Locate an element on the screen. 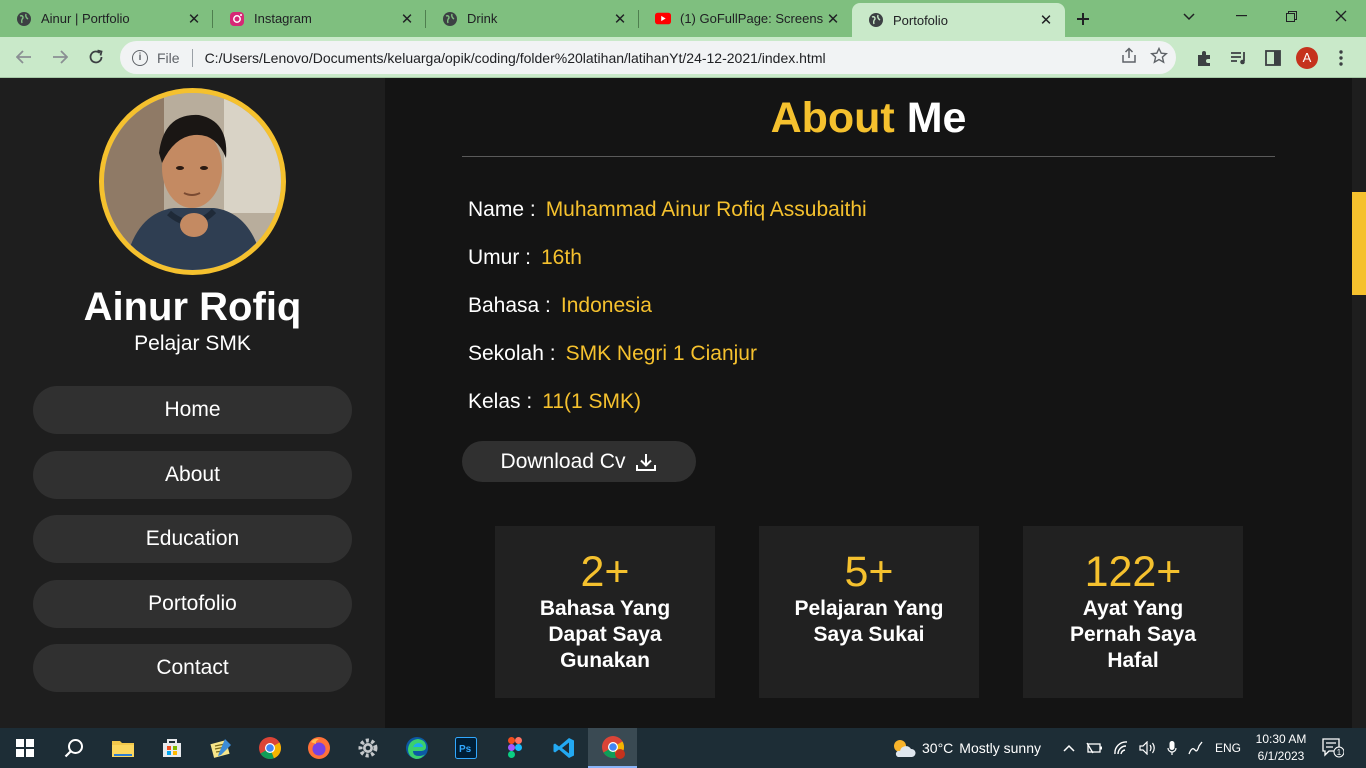  close-window-button is located at coordinates (1341, 16).